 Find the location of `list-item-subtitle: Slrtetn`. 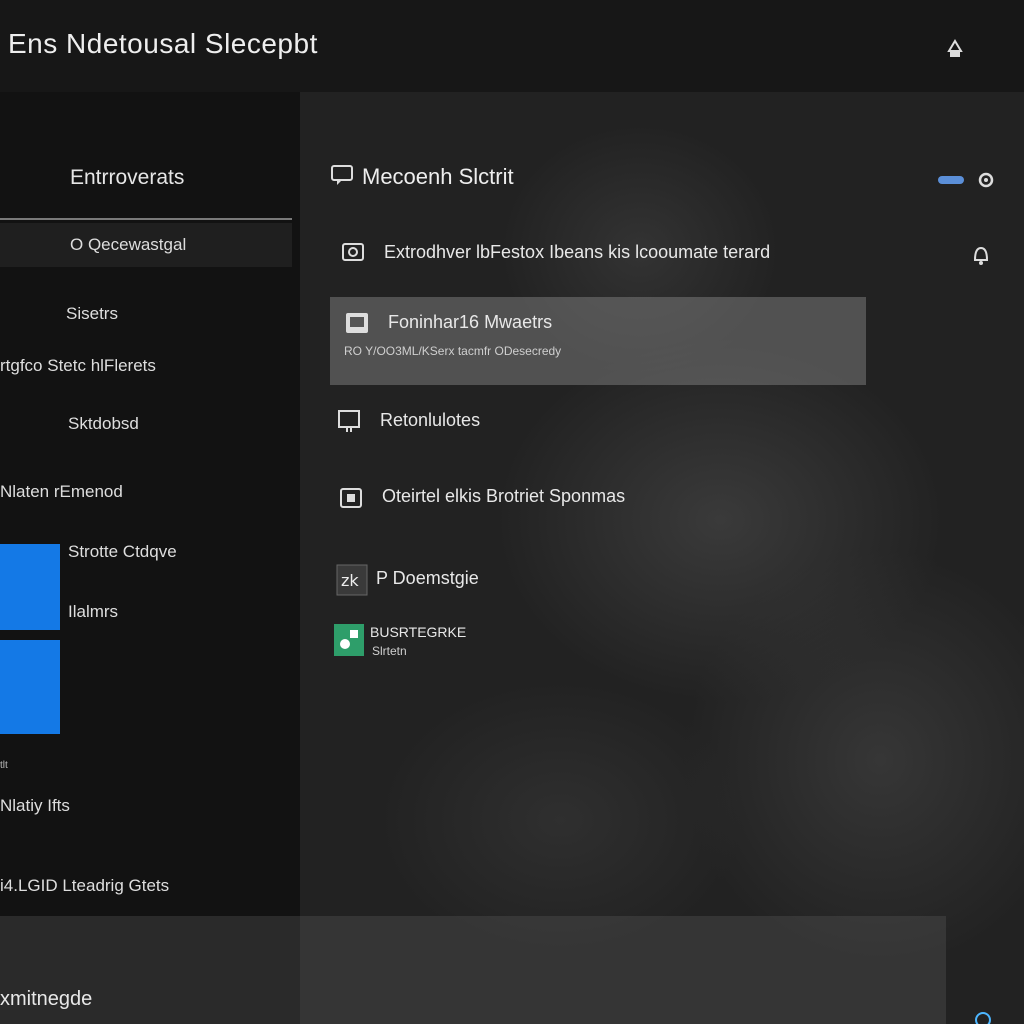

list-item-subtitle: Slrtetn is located at coordinates (389, 651).